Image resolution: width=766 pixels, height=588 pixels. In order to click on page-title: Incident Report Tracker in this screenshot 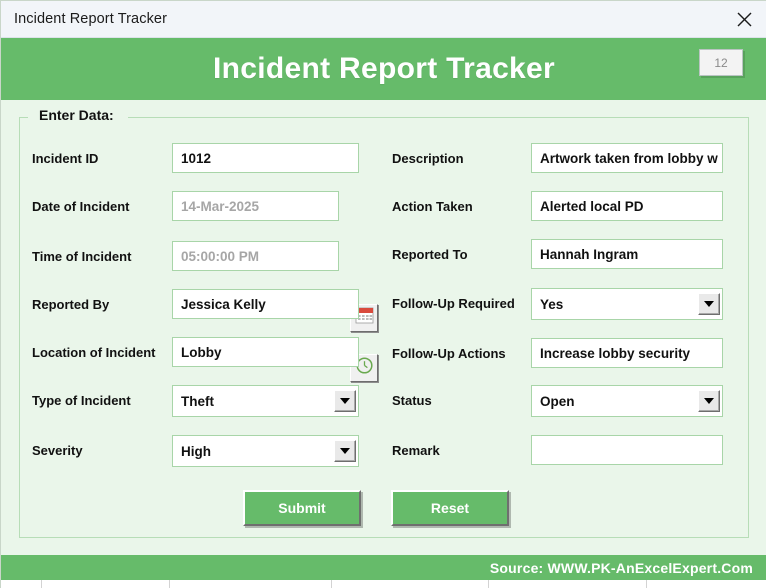, I will do `click(384, 68)`.